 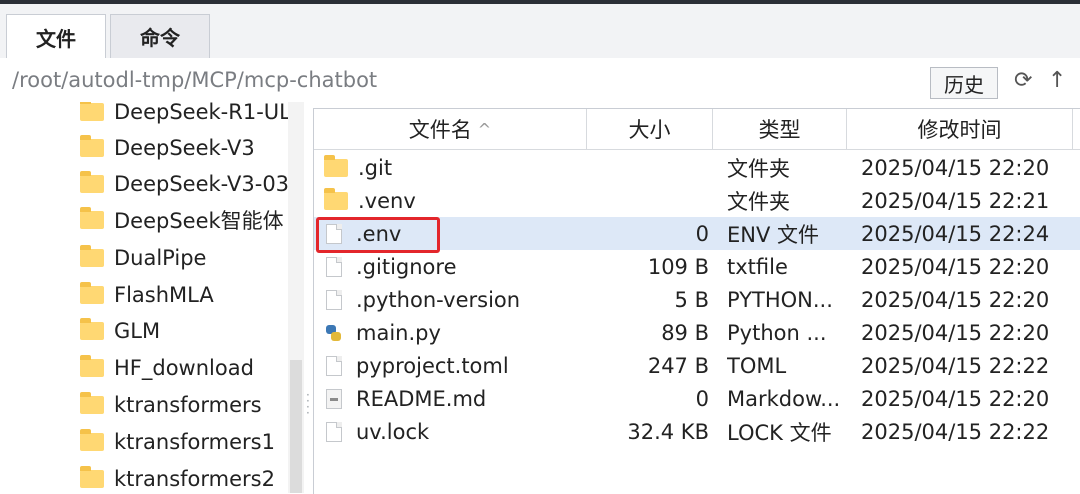 I want to click on file-modified: 2025/04/15 22:24, so click(x=955, y=233).